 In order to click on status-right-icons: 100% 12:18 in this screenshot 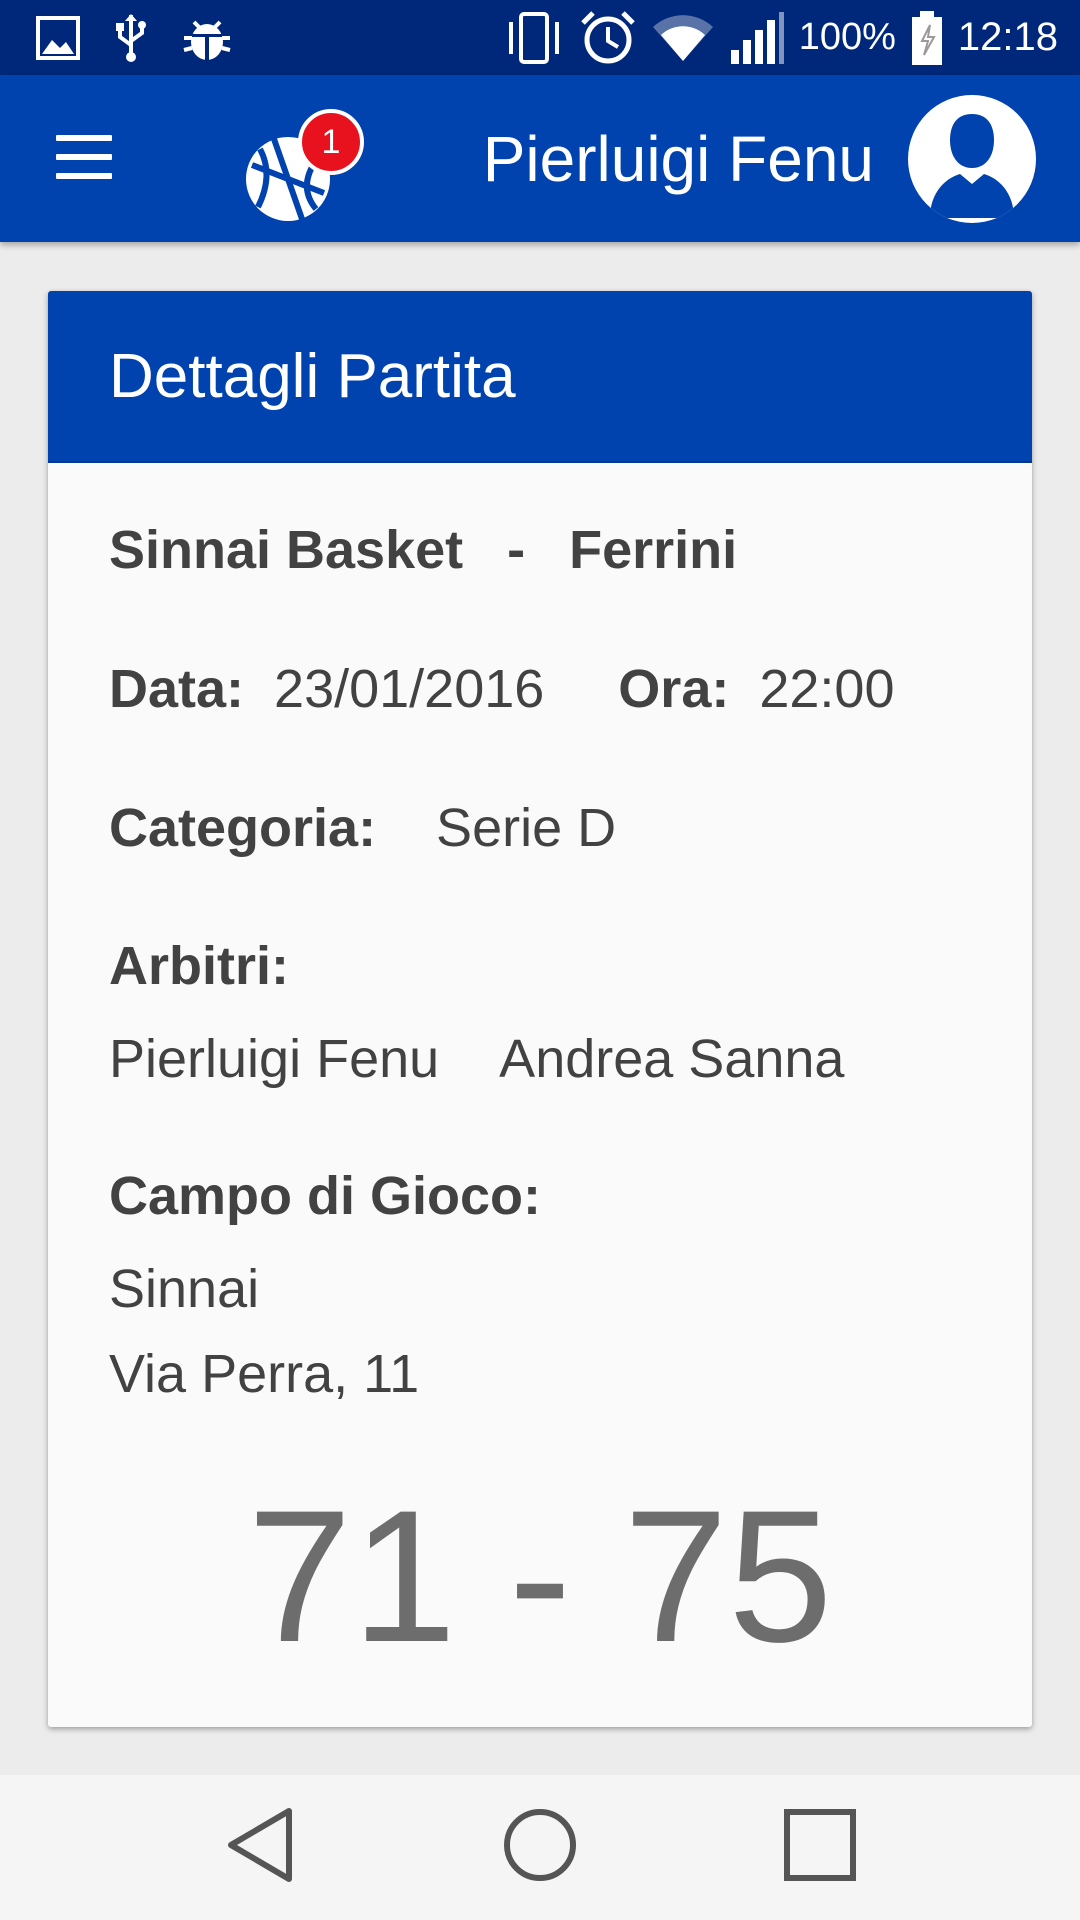, I will do `click(773, 38)`.